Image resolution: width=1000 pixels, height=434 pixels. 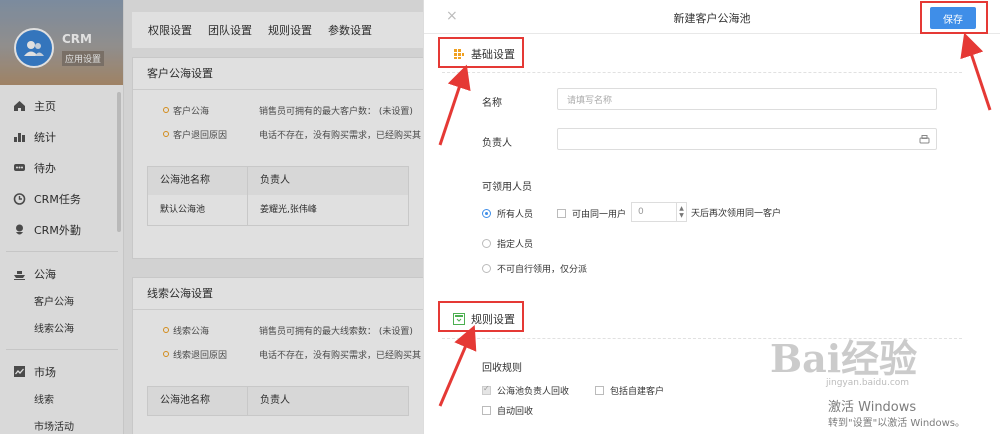 I want to click on site-watermark: jingyan.baidu.com, so click(x=868, y=383).